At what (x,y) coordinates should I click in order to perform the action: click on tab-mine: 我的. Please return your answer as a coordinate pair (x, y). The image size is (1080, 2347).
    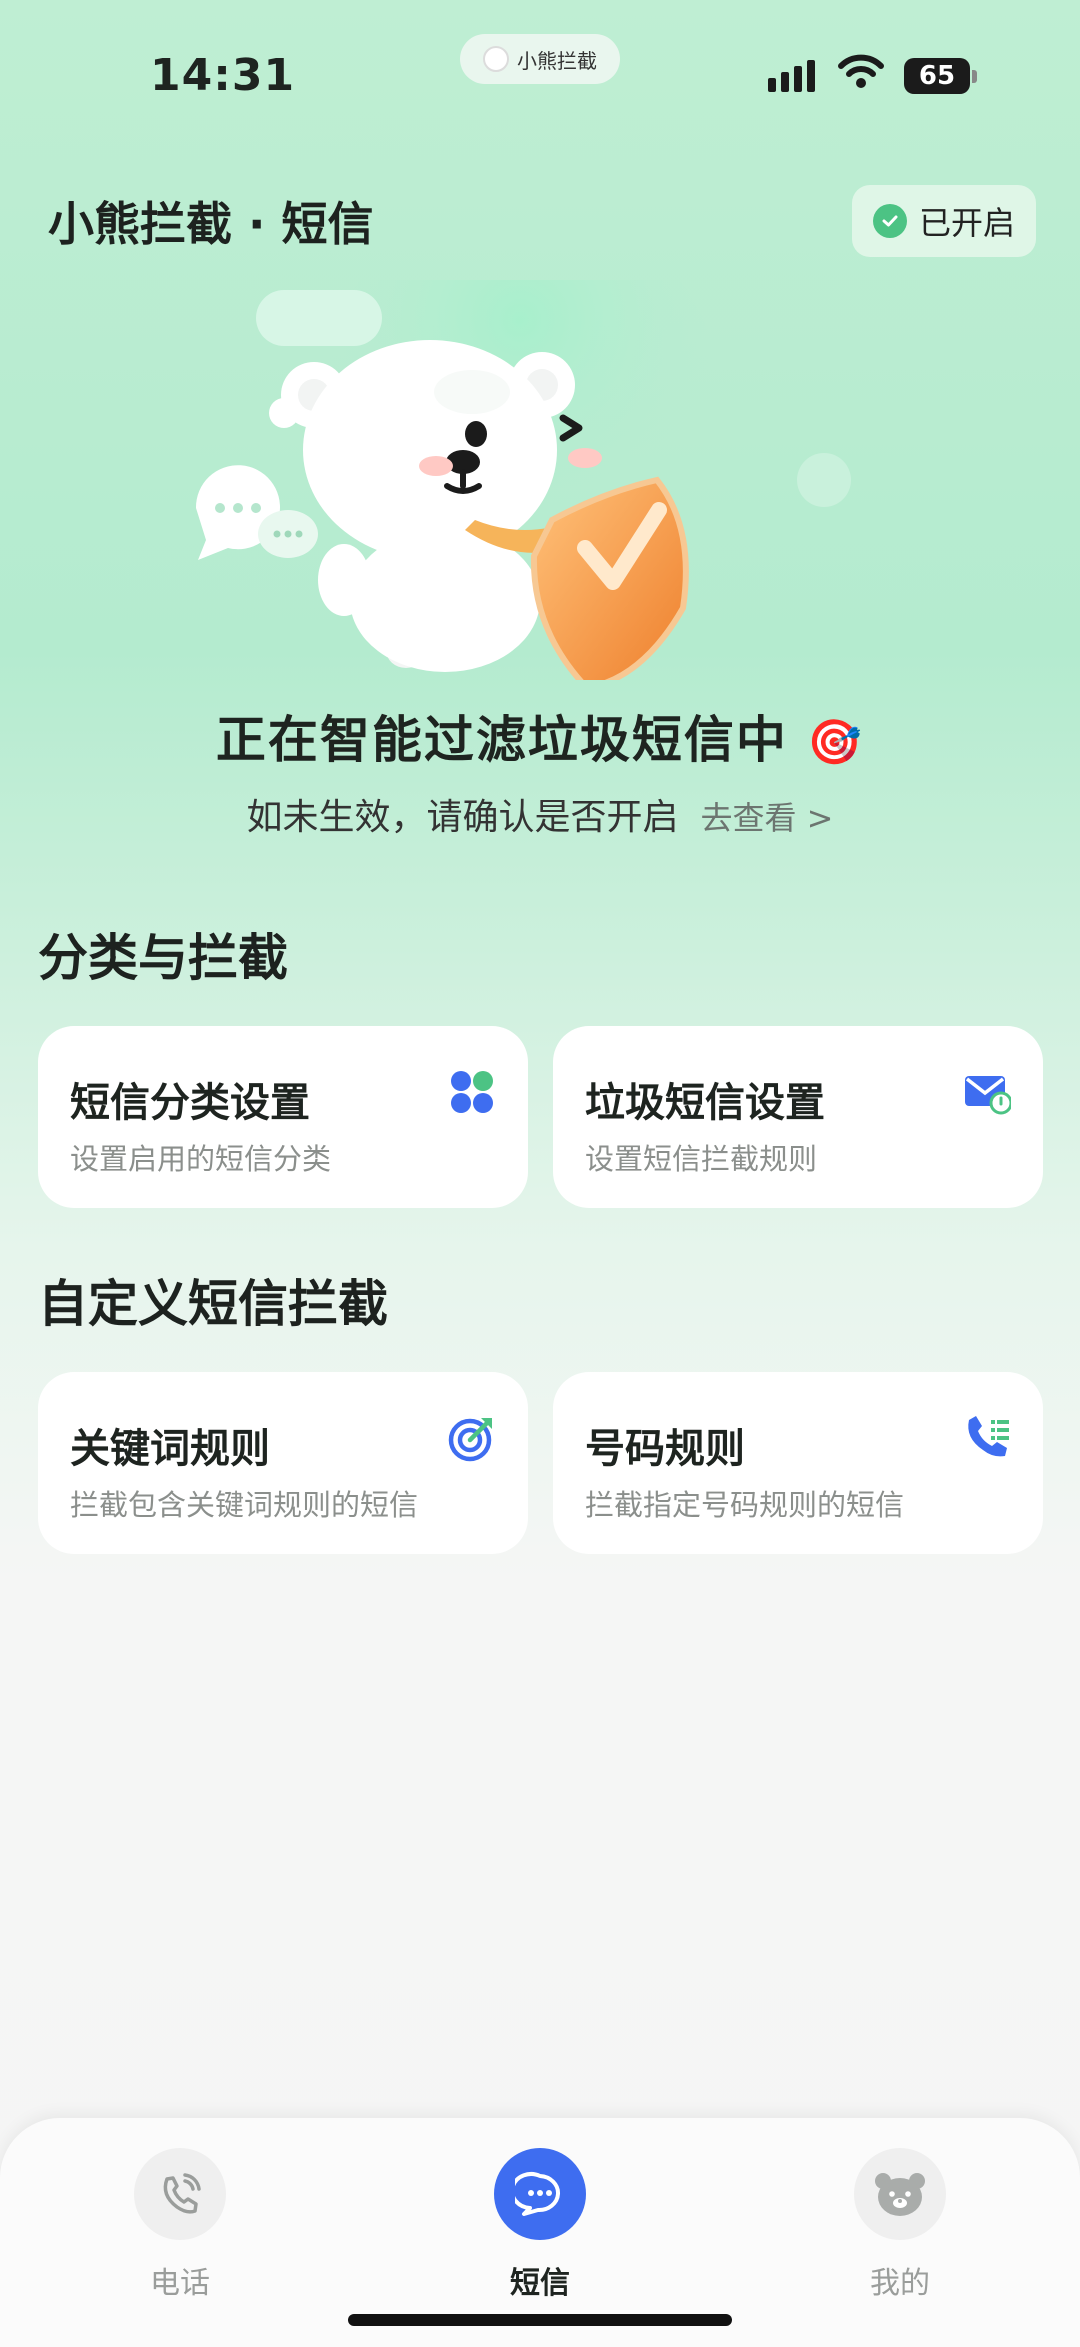
    Looking at the image, I should click on (900, 2225).